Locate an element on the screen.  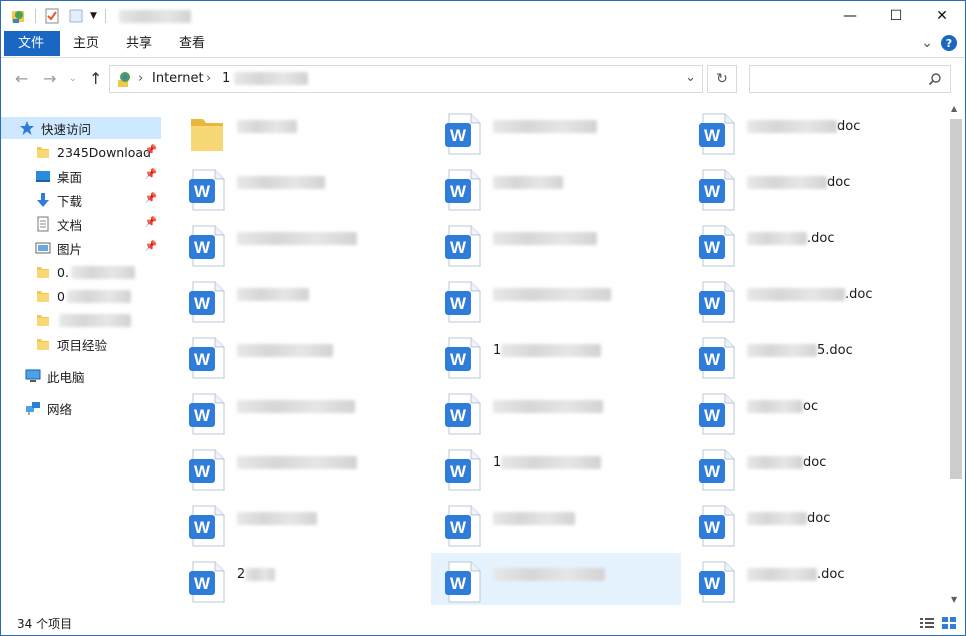
close-button: ✕ is located at coordinates (942, 16).